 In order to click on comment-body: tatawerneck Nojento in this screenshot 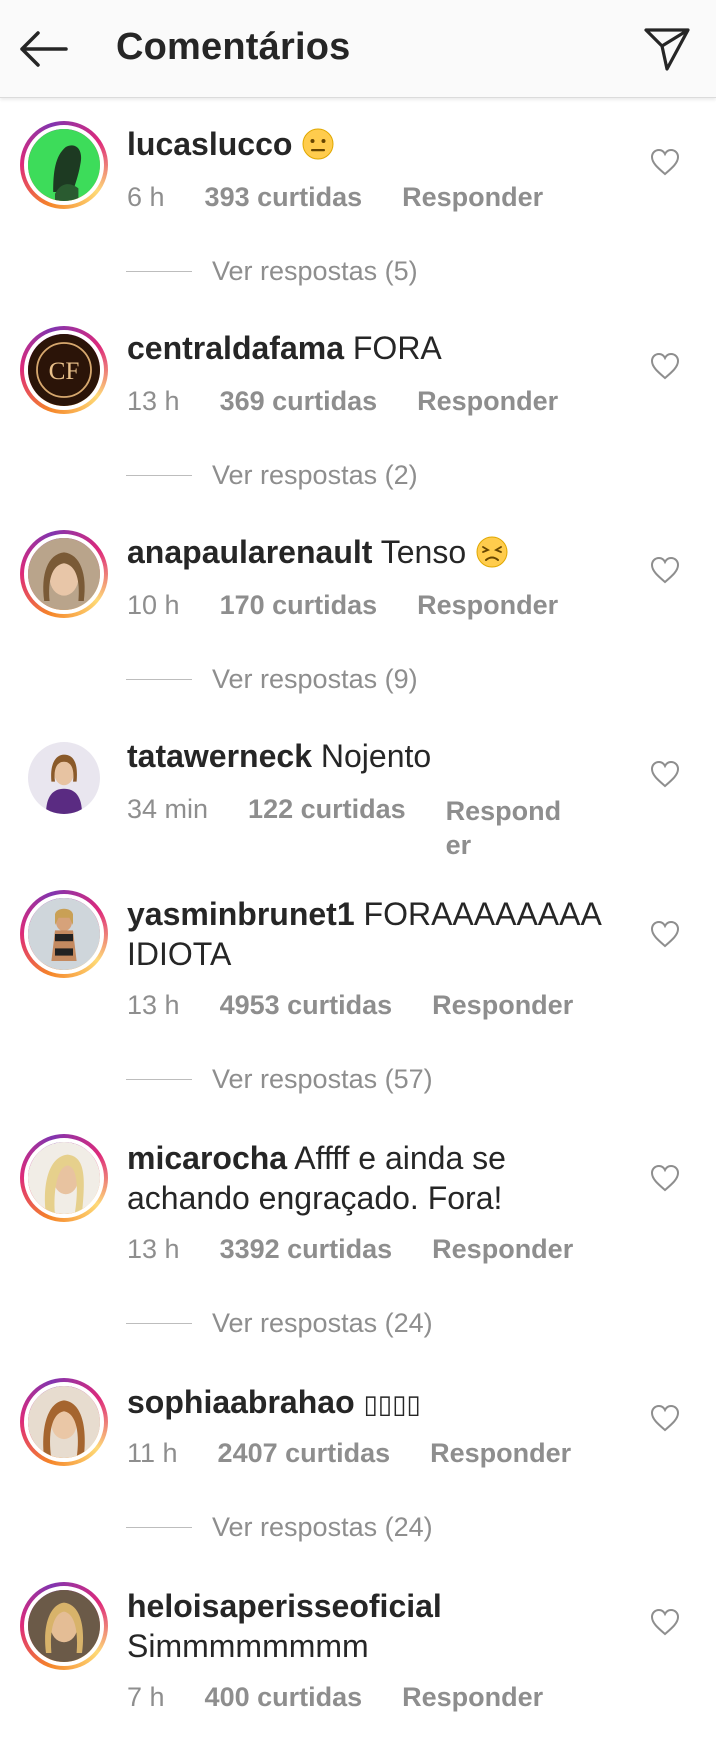, I will do `click(367, 756)`.